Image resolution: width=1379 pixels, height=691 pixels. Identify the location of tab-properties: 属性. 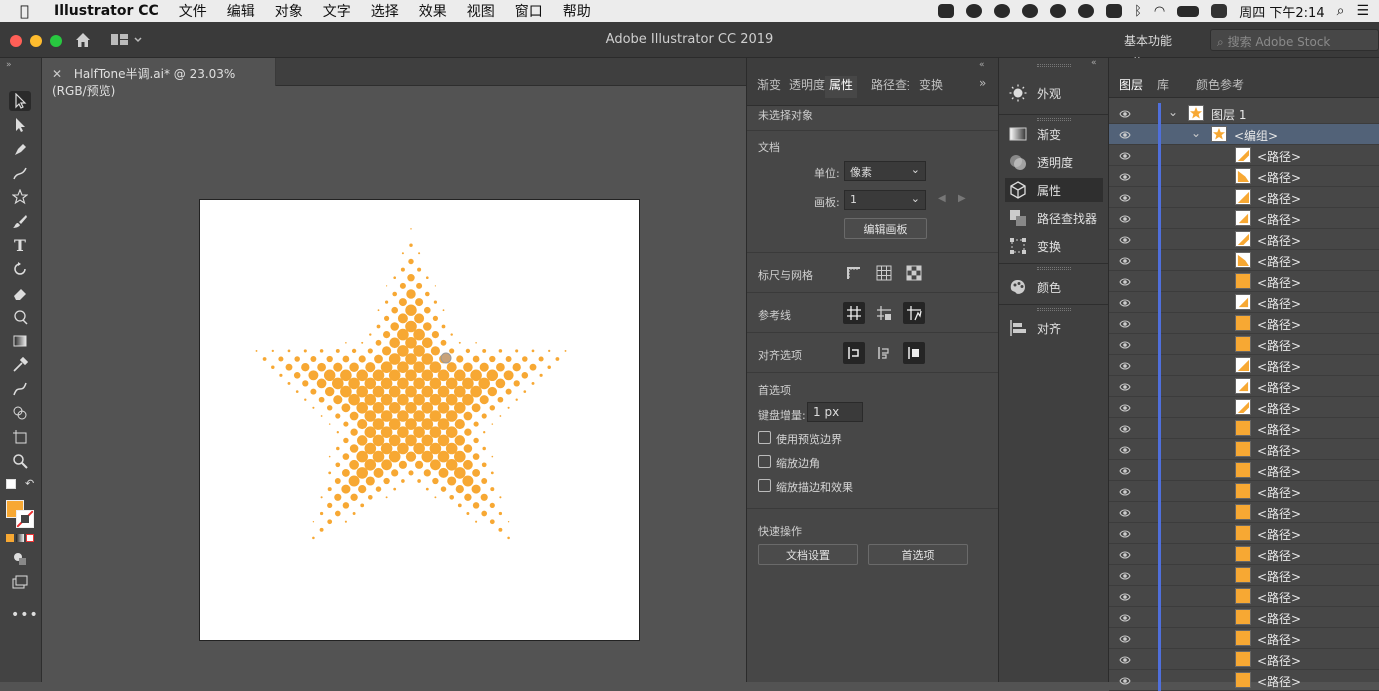
(841, 87).